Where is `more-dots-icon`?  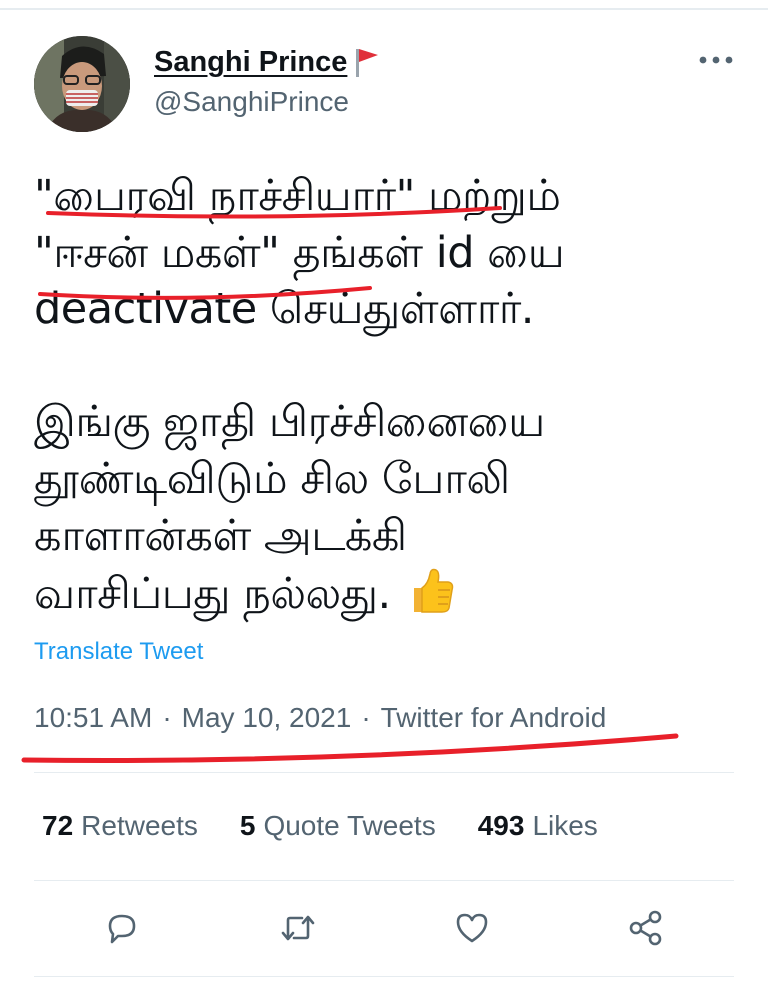
more-dots-icon is located at coordinates (716, 60).